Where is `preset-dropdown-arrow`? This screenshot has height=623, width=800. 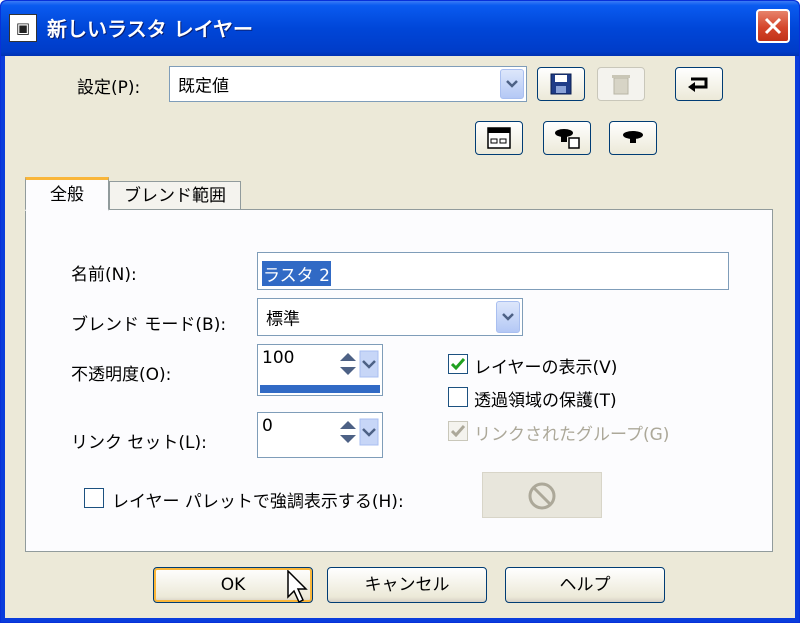 preset-dropdown-arrow is located at coordinates (512, 84).